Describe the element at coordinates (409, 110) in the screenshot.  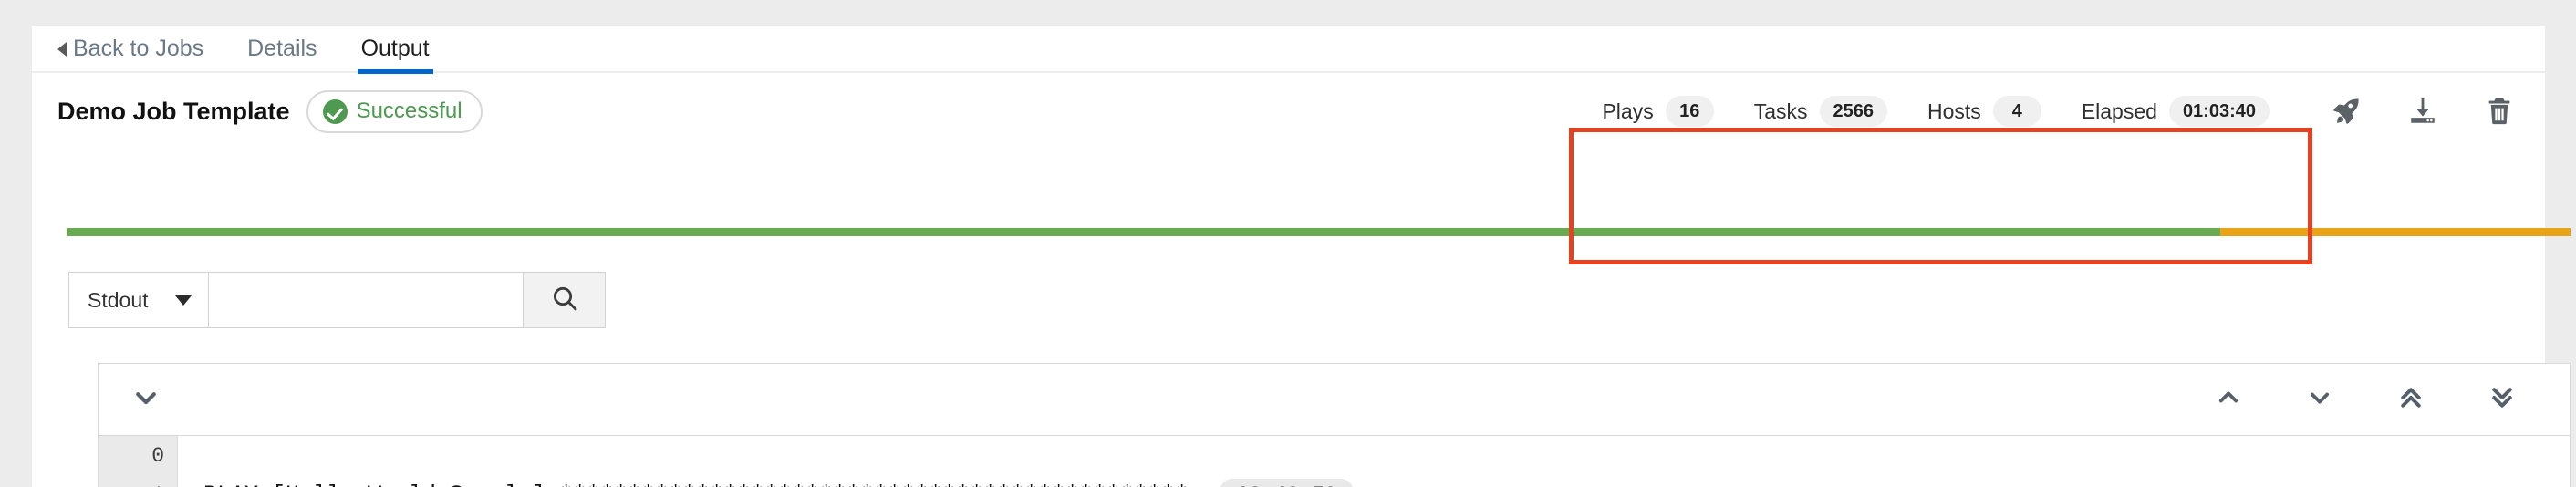
I see `status-badge-label: Successful` at that location.